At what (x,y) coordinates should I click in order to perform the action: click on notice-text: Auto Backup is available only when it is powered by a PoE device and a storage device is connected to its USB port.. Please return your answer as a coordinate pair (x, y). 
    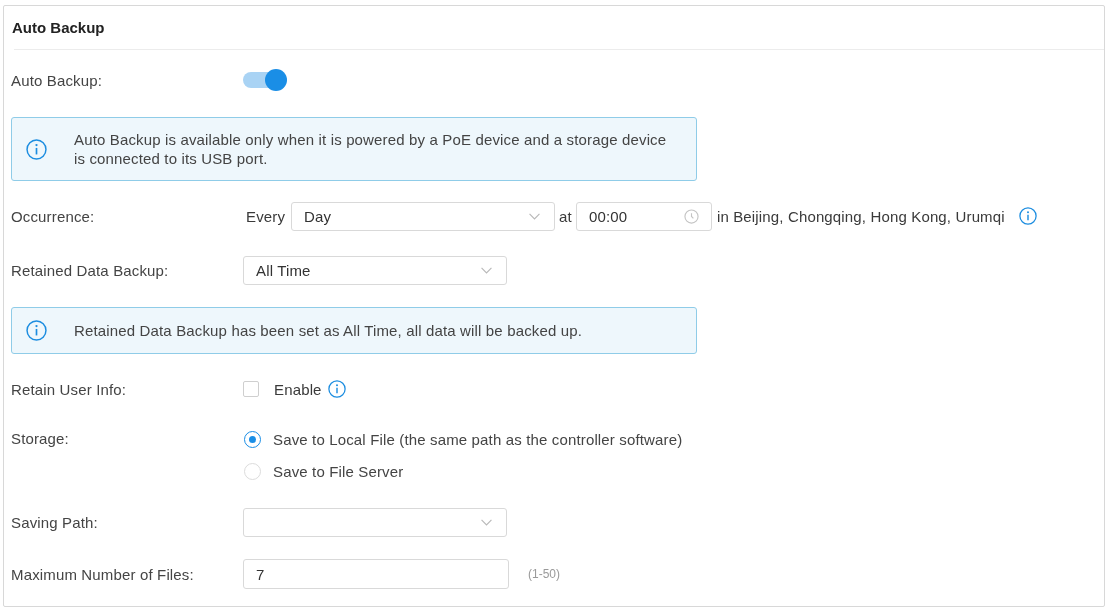
    Looking at the image, I should click on (371, 149).